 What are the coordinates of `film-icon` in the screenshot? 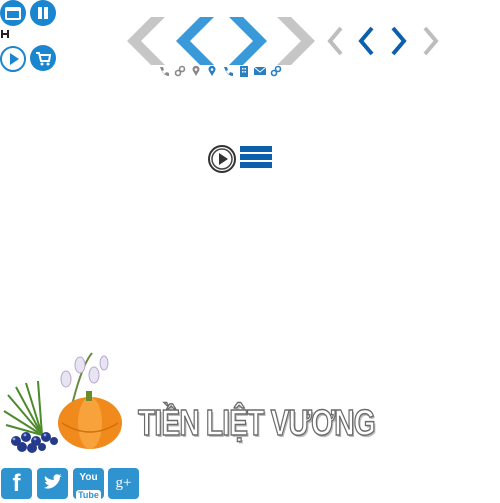 It's located at (5, 34).